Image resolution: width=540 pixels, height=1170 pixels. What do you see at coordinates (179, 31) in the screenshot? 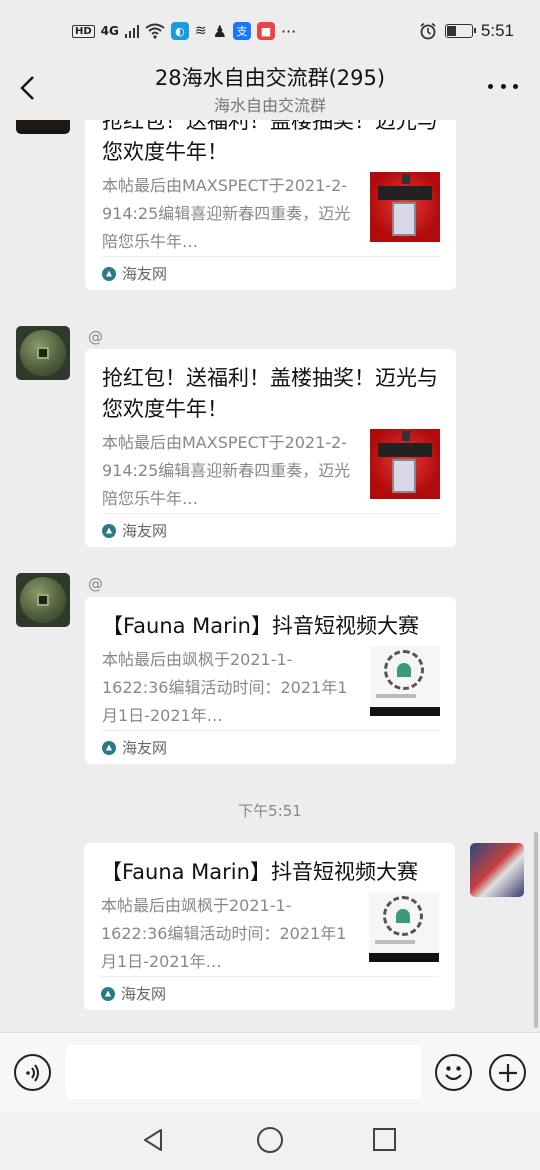
I see `app-blue-icon: ◐` at bounding box center [179, 31].